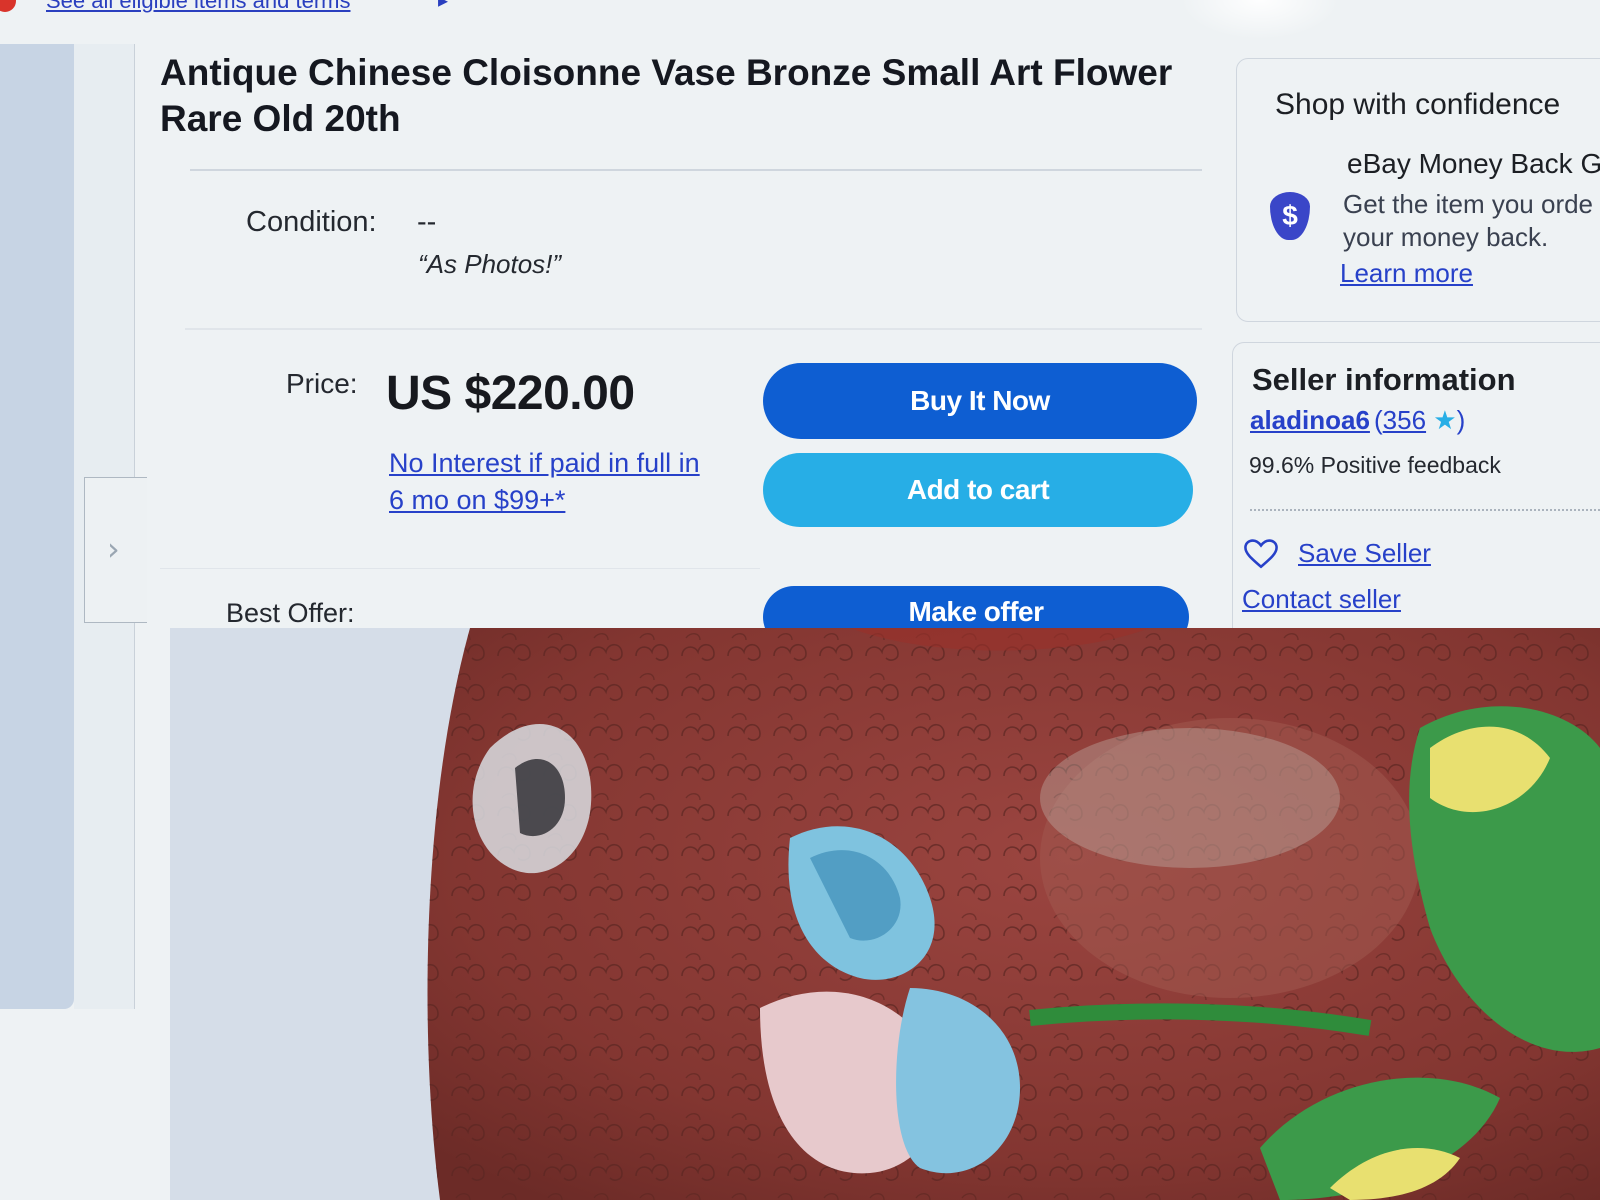 The image size is (1600, 1200). I want to click on buy-it-now-button: Buy It Now, so click(980, 401).